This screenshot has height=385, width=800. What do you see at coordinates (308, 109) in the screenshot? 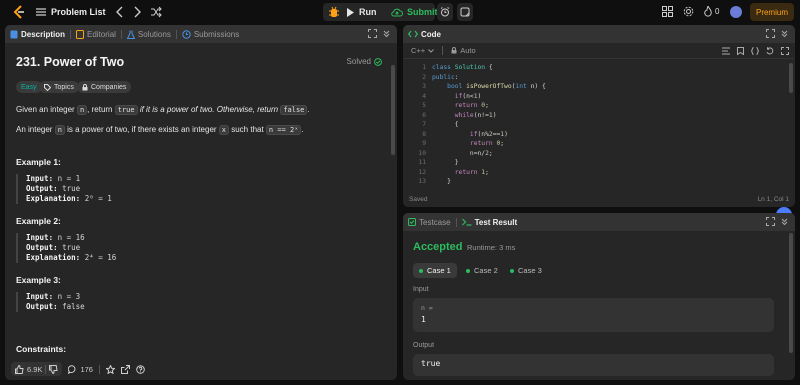
I see `statement-text: .` at bounding box center [308, 109].